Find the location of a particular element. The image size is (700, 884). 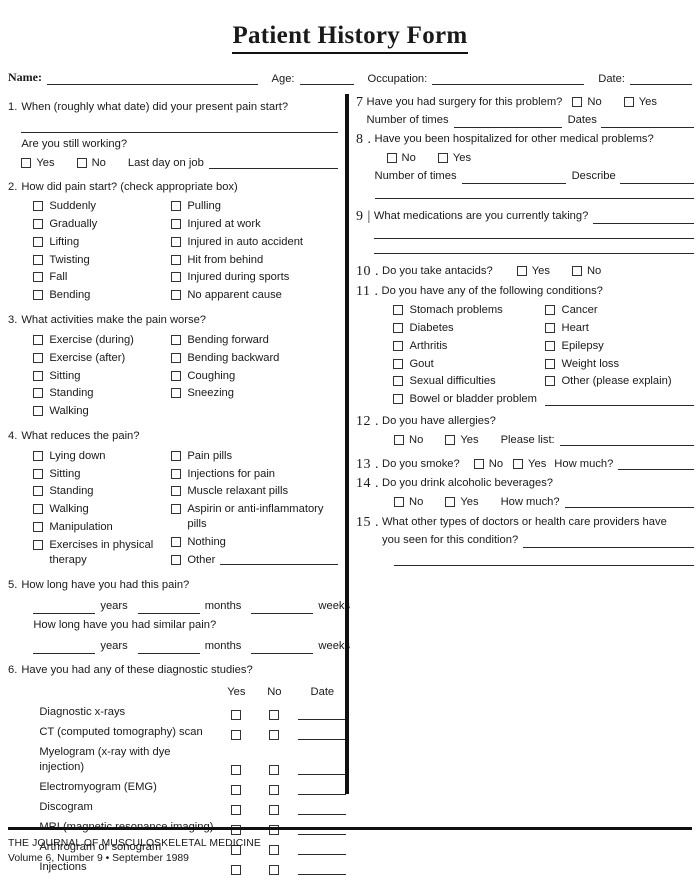

option-item: Sexual difficulties is located at coordinates (469, 382).